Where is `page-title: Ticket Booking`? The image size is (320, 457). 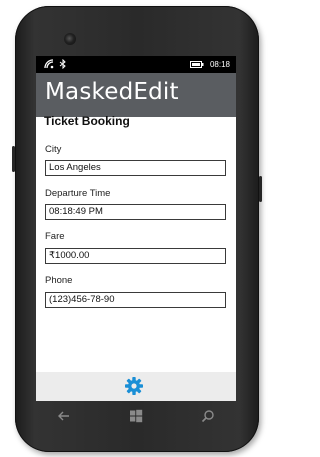 page-title: Ticket Booking is located at coordinates (87, 121).